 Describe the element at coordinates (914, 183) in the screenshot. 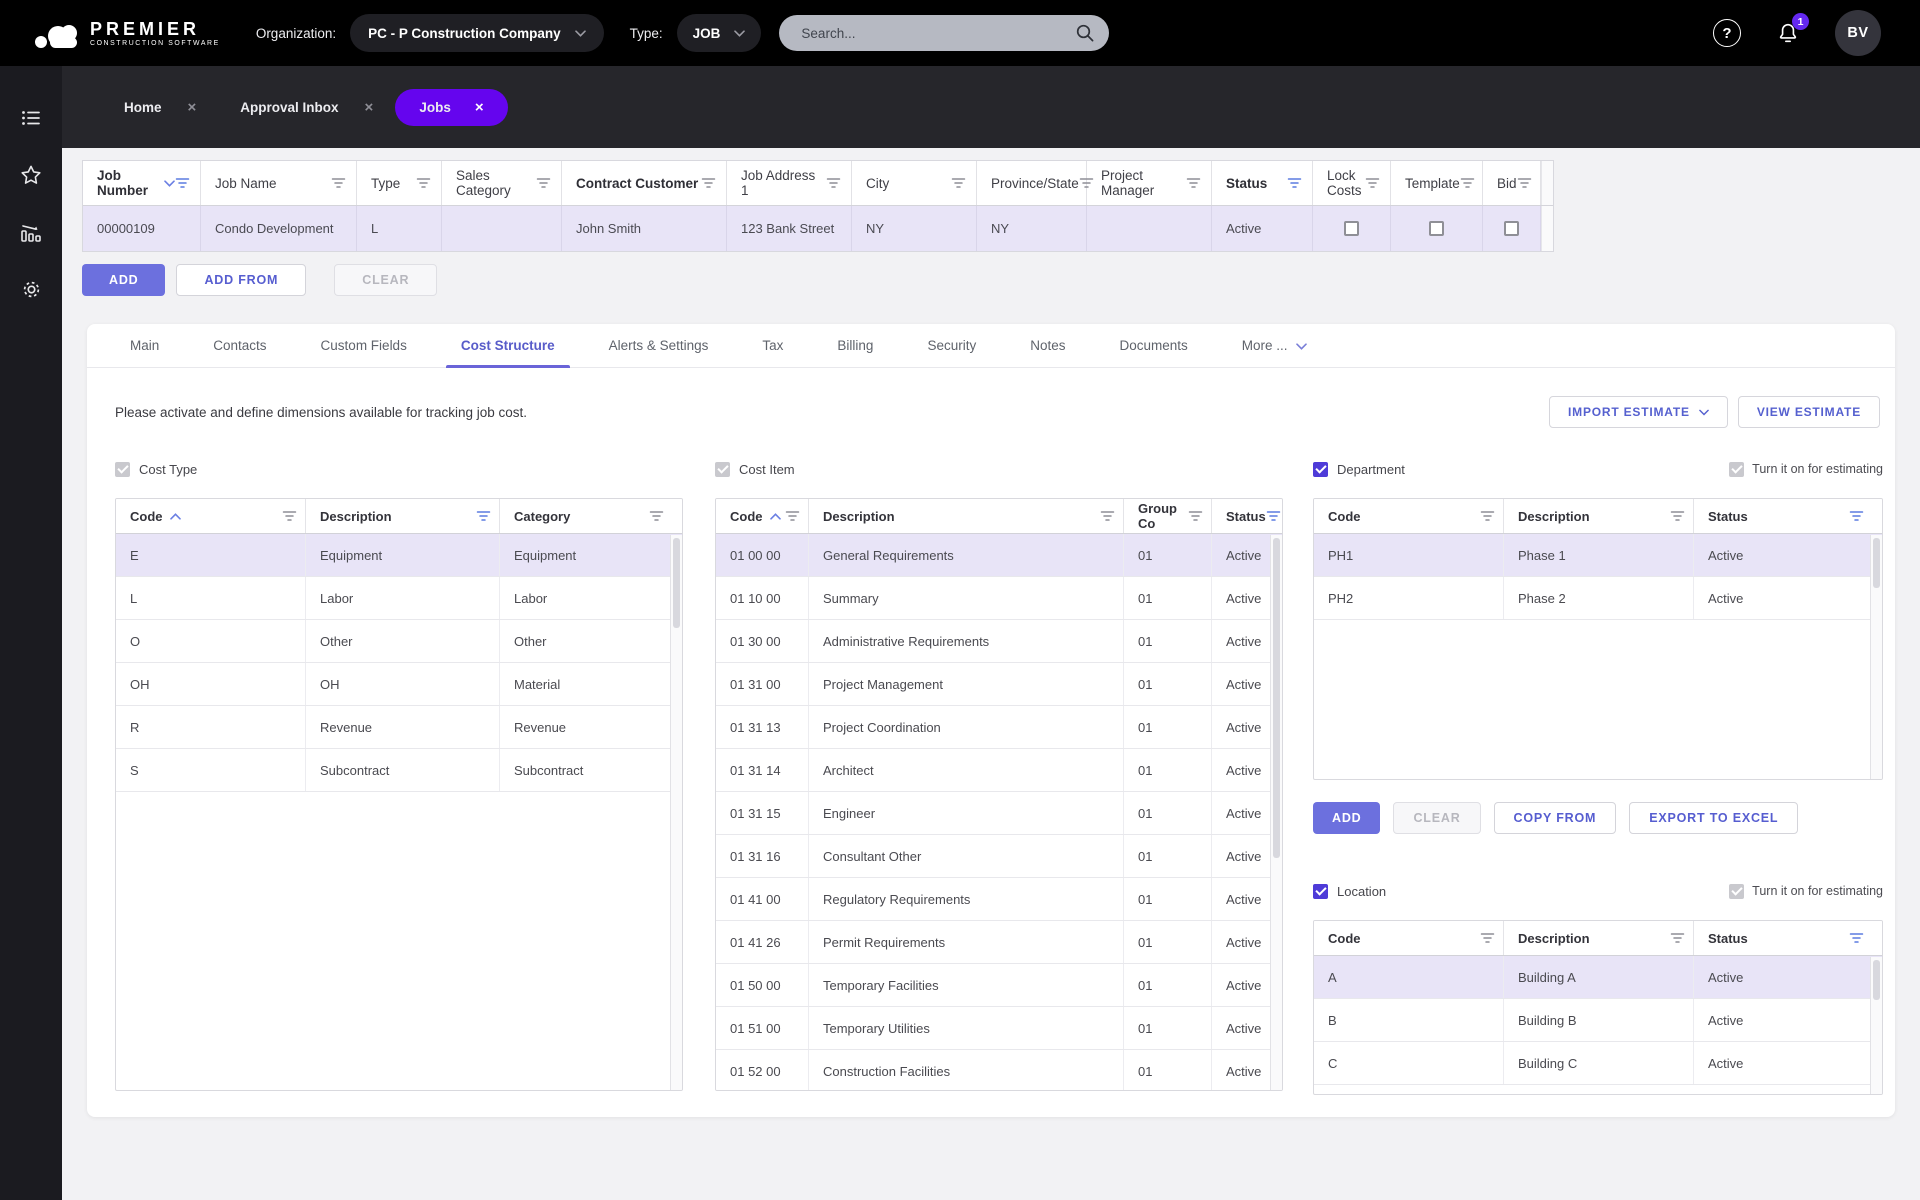

I see `column-header-city: City` at that location.